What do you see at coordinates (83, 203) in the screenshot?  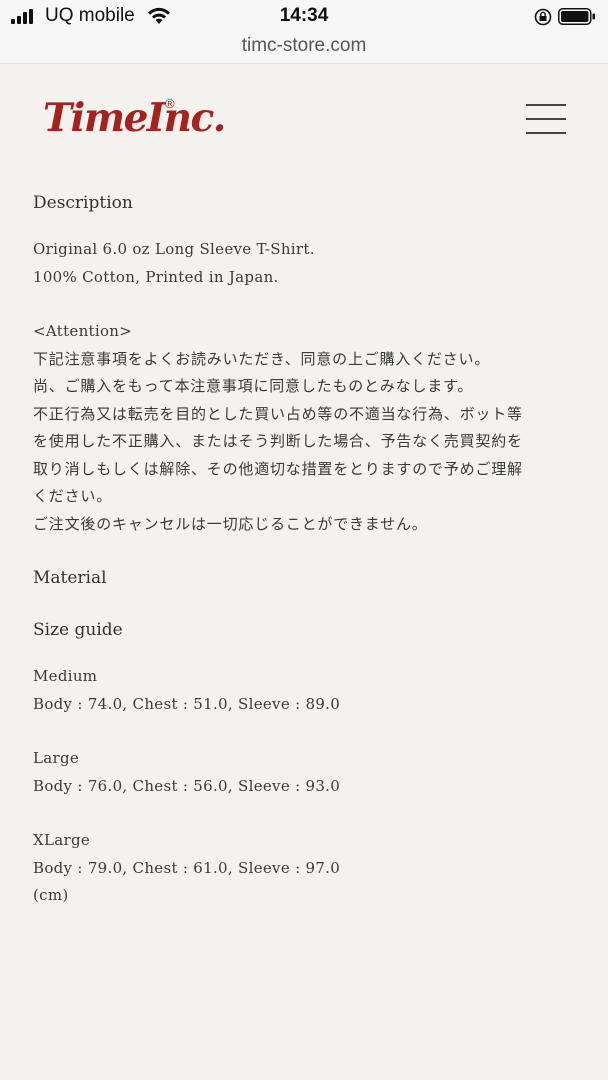 I see `description-heading: Description` at bounding box center [83, 203].